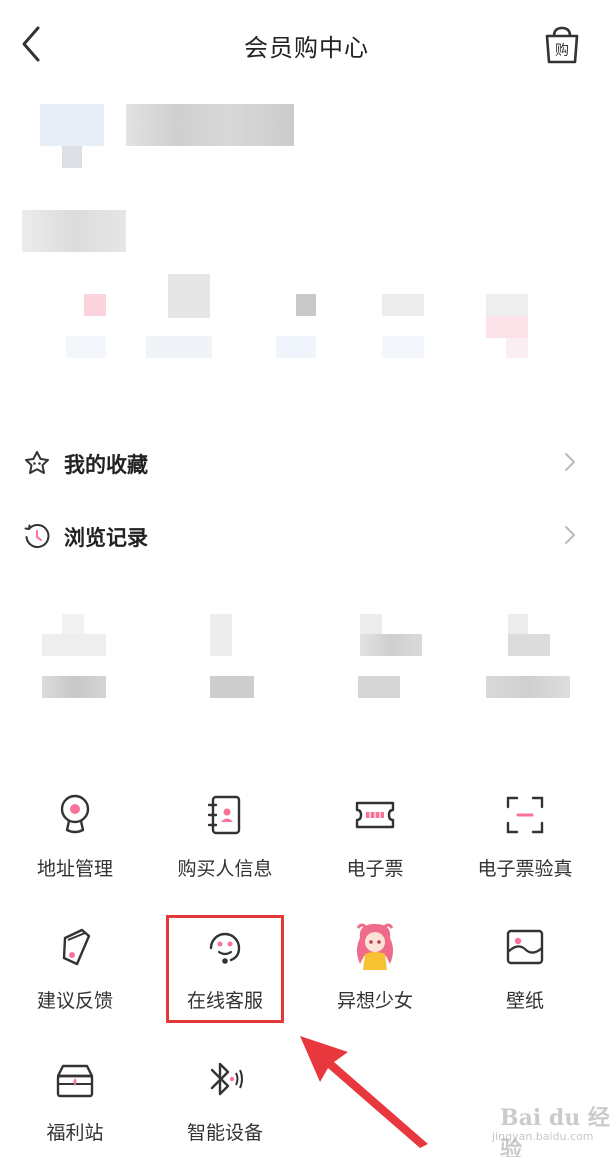 This screenshot has height=1157, width=613. I want to click on service-label: 地址管理, so click(74, 869).